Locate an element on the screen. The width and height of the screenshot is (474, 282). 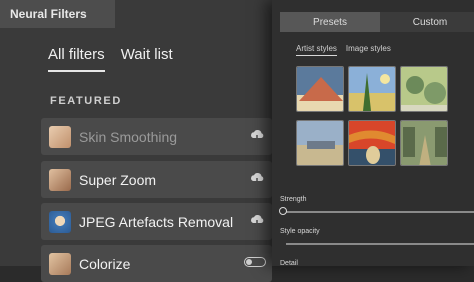
style-opacity-label: Style opacity is located at coordinates (300, 231).